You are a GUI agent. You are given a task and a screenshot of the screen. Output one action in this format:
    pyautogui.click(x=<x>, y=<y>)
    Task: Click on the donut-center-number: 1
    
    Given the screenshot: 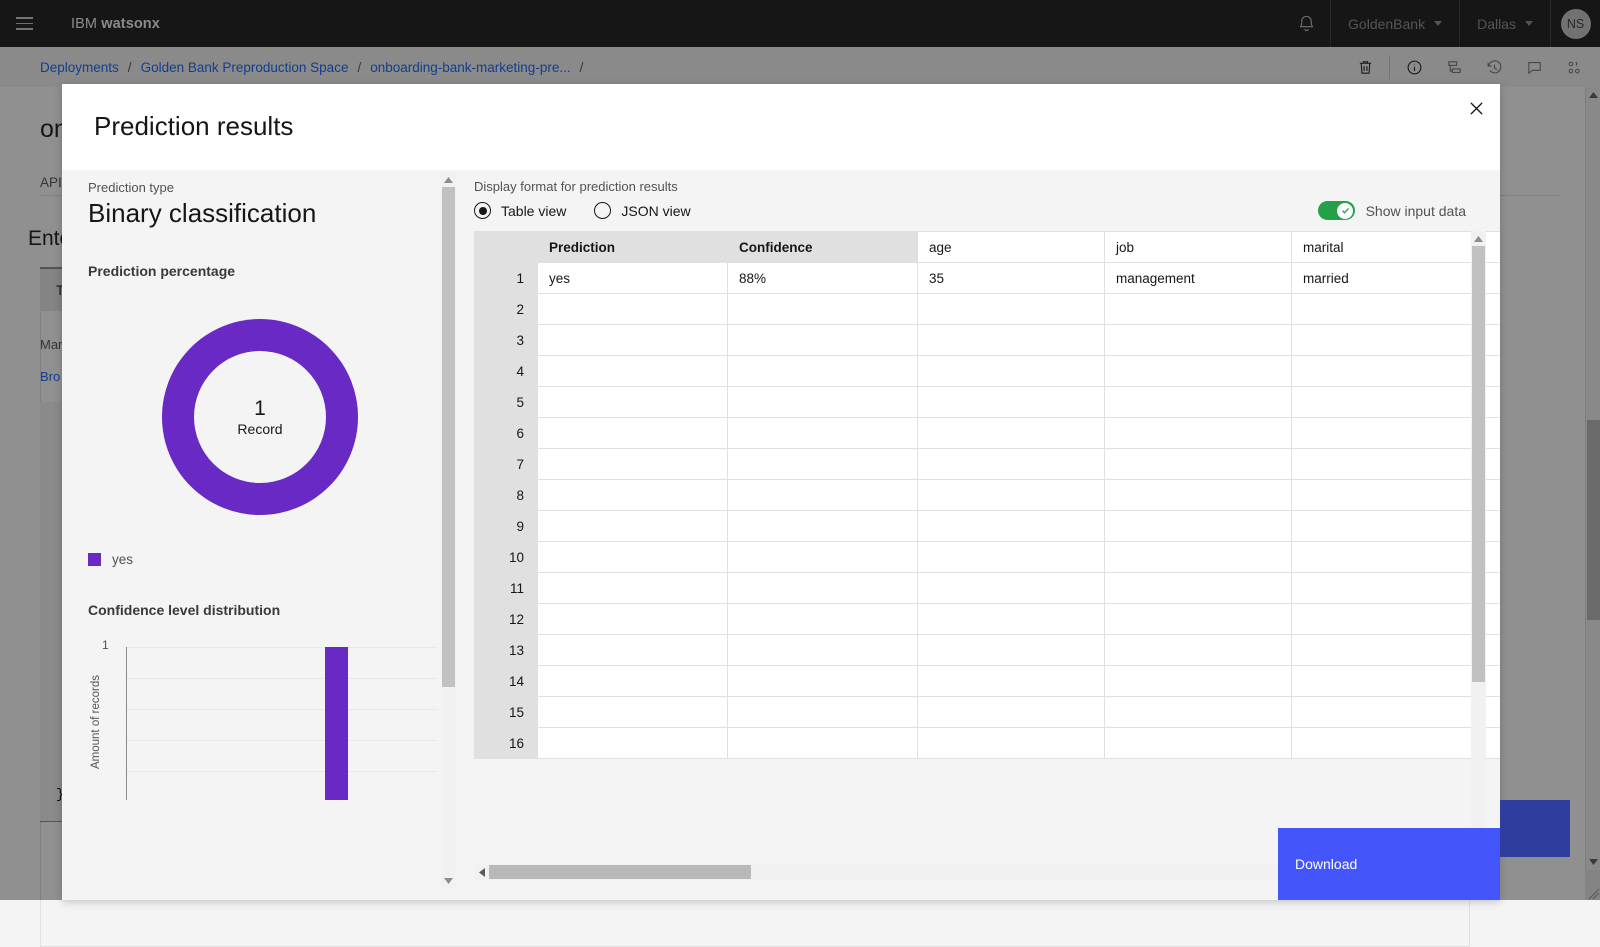 What is the action you would take?
    pyautogui.click(x=260, y=408)
    